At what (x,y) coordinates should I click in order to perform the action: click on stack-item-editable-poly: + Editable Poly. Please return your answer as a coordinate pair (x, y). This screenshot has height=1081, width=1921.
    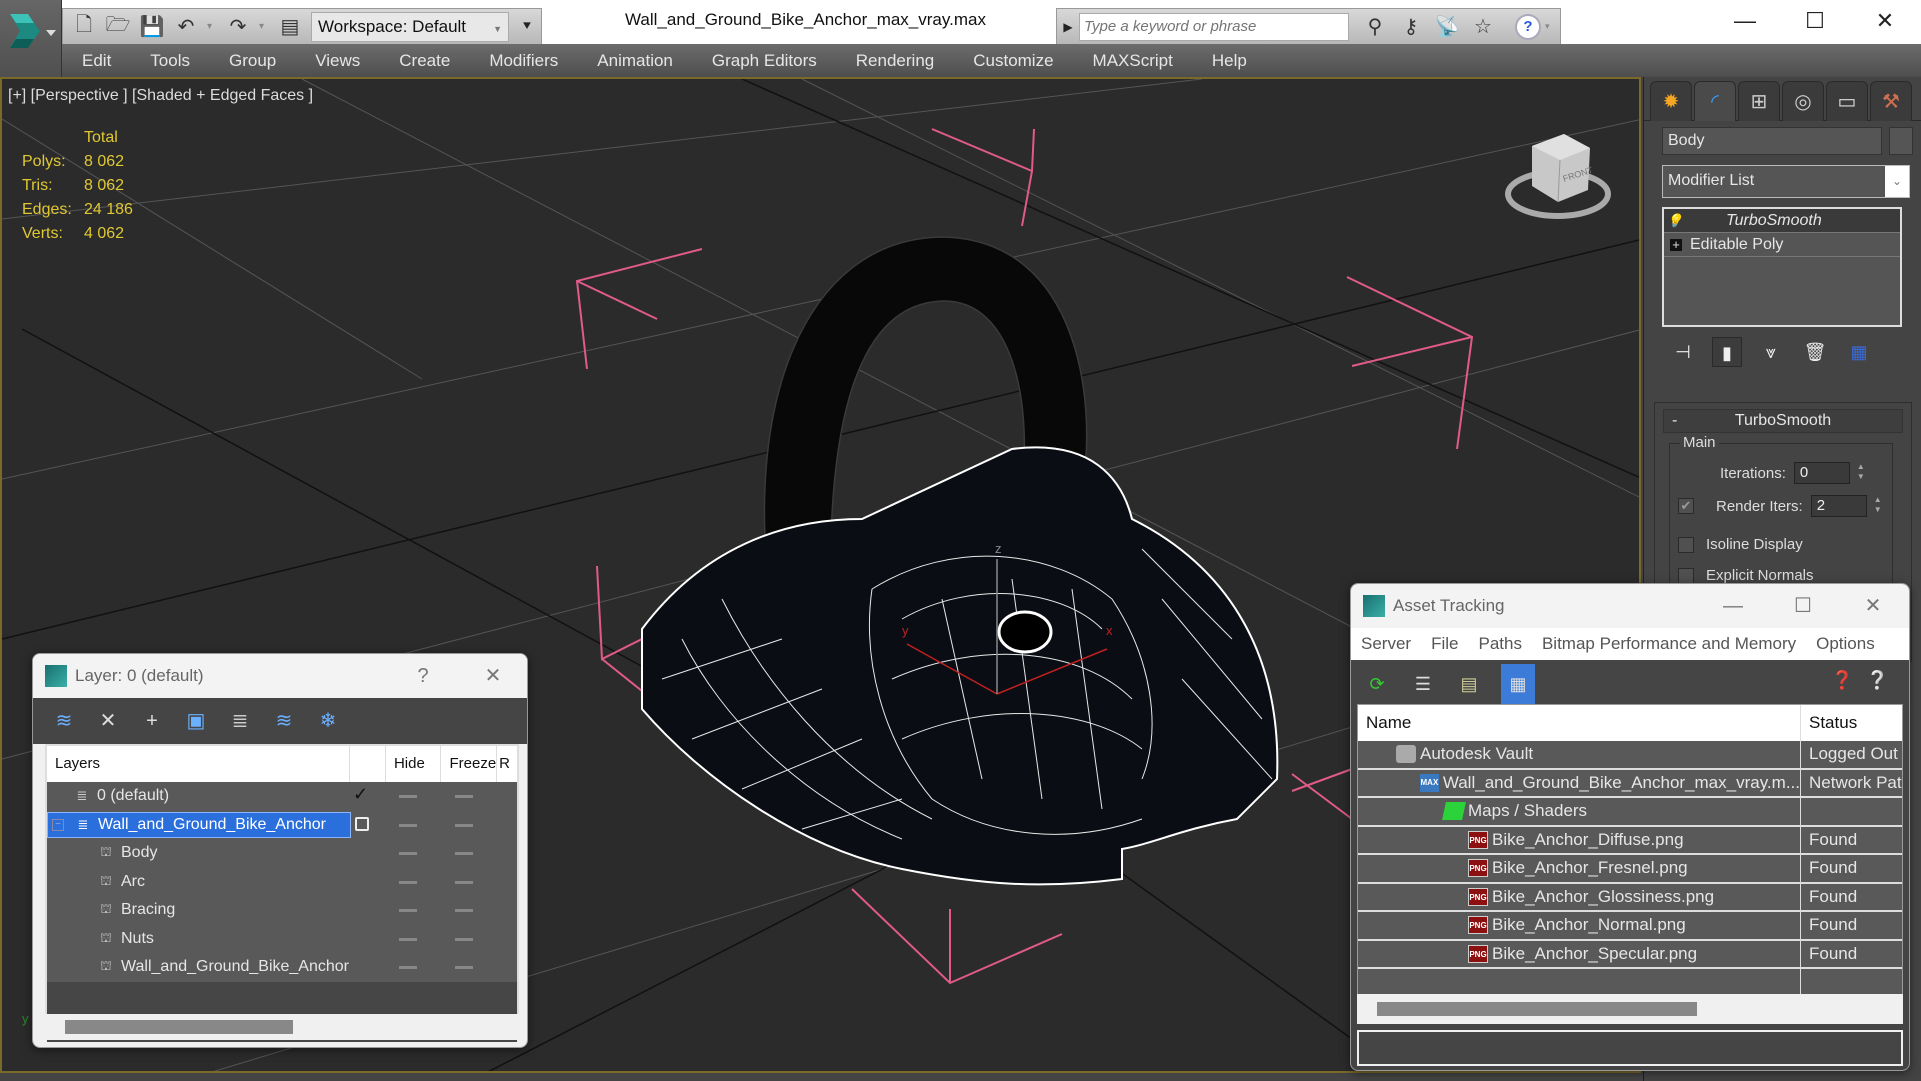
    Looking at the image, I should click on (1782, 245).